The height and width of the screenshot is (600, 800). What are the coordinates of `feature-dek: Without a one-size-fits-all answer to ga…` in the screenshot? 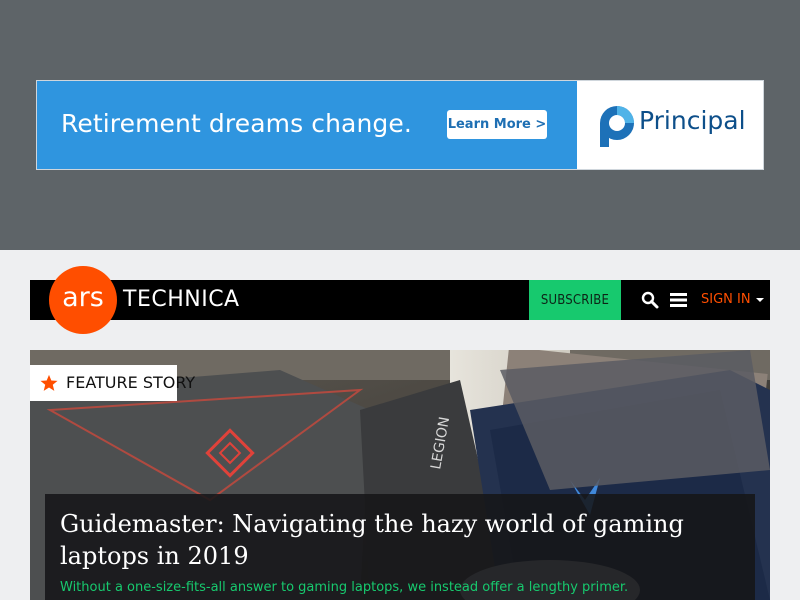 It's located at (344, 587).